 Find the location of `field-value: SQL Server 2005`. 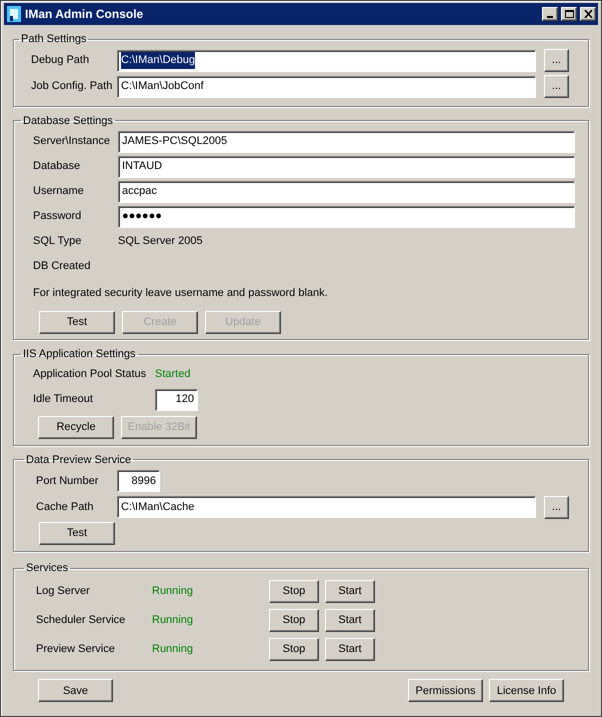

field-value: SQL Server 2005 is located at coordinates (160, 242).